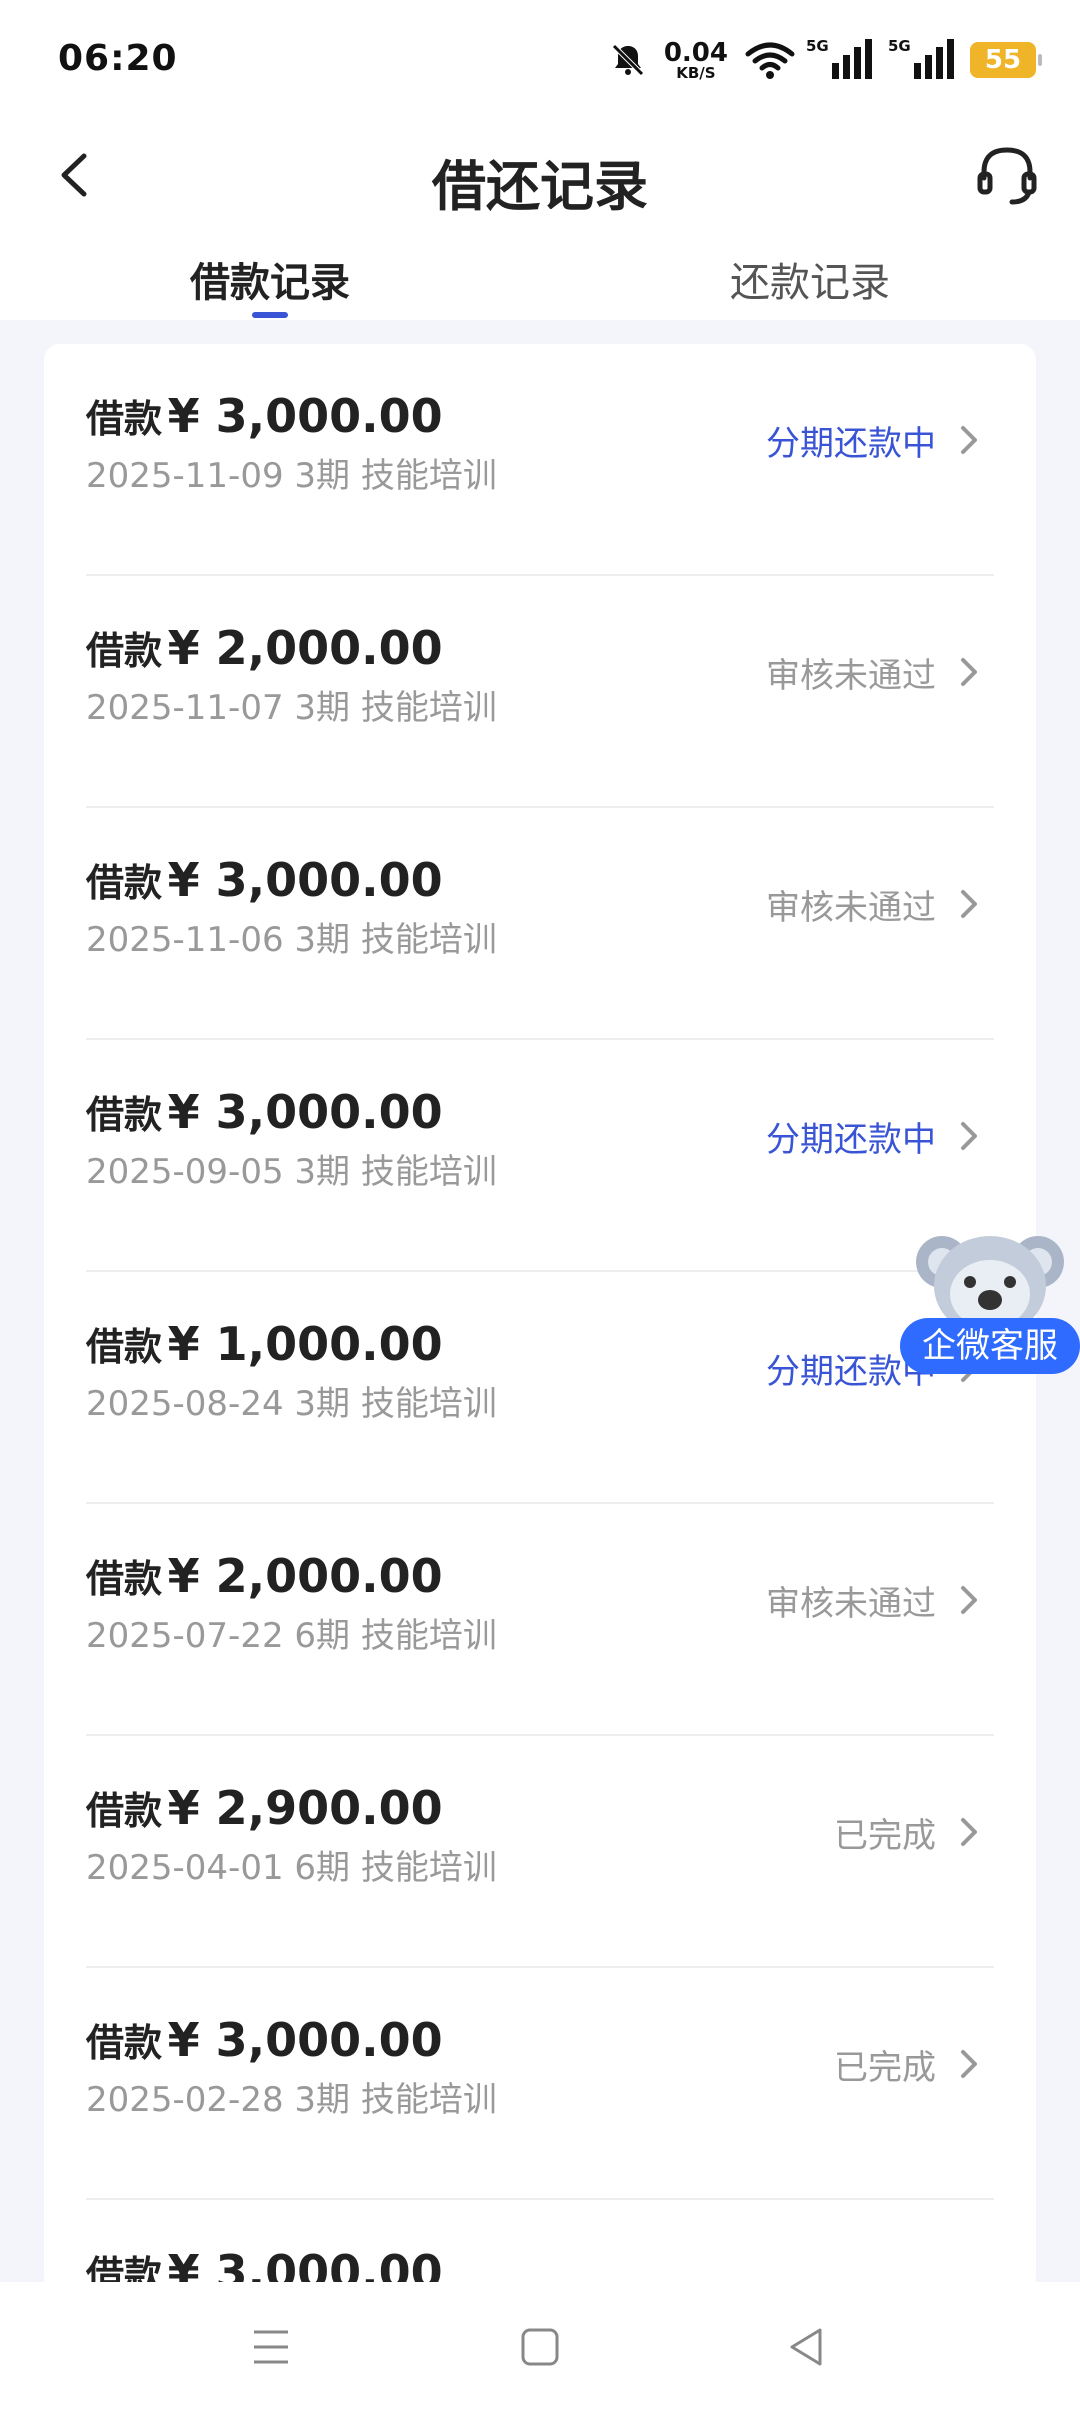  Describe the element at coordinates (770, 60) in the screenshot. I see `wifi-icon` at that location.